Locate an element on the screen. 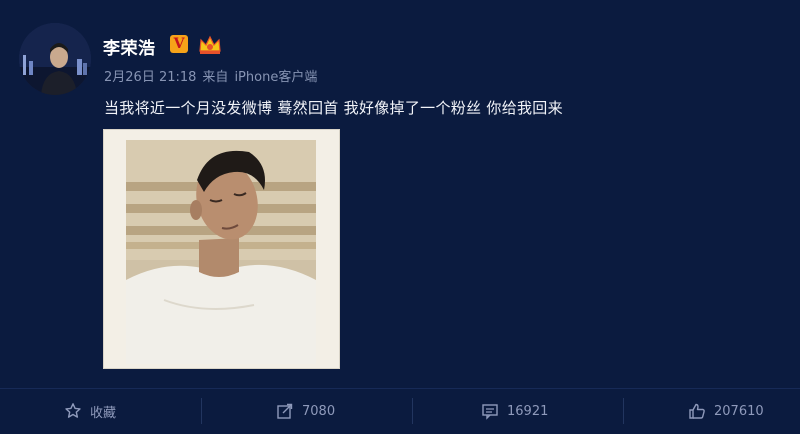 This screenshot has height=434, width=800. author-avatar is located at coordinates (55, 59).